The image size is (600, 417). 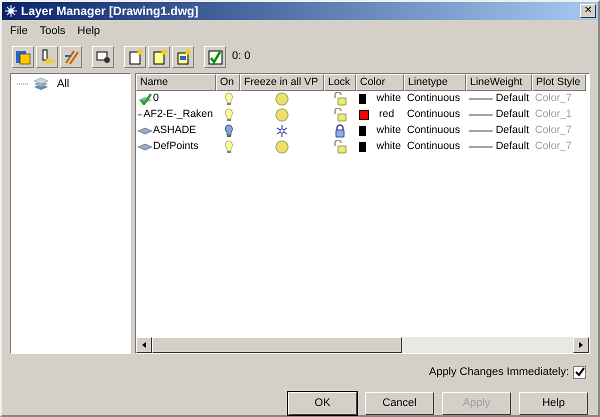 What do you see at coordinates (241, 56) in the screenshot?
I see `layer-count: 0` at bounding box center [241, 56].